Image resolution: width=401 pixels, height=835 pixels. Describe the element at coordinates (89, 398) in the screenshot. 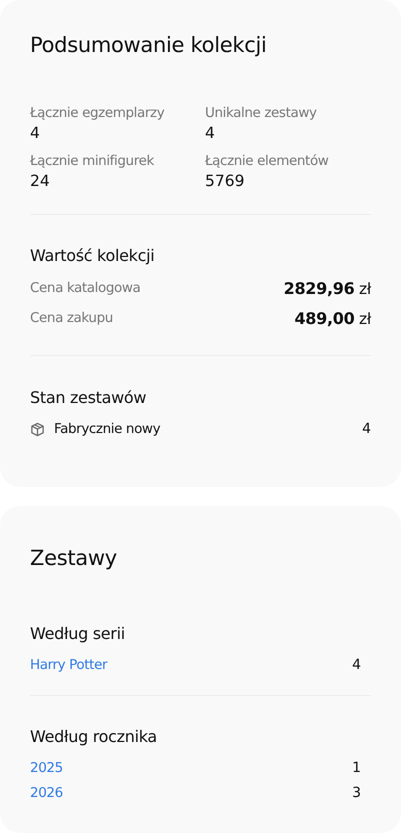

I see `section-title: Stan zestawów` at that location.